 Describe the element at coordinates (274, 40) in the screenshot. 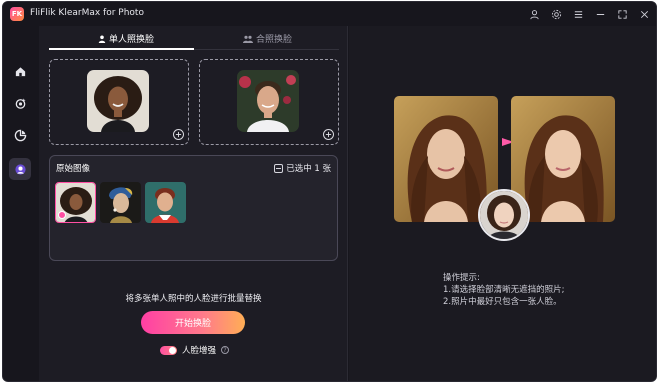

I see `tab-group-photo-label: 合照换脸` at that location.